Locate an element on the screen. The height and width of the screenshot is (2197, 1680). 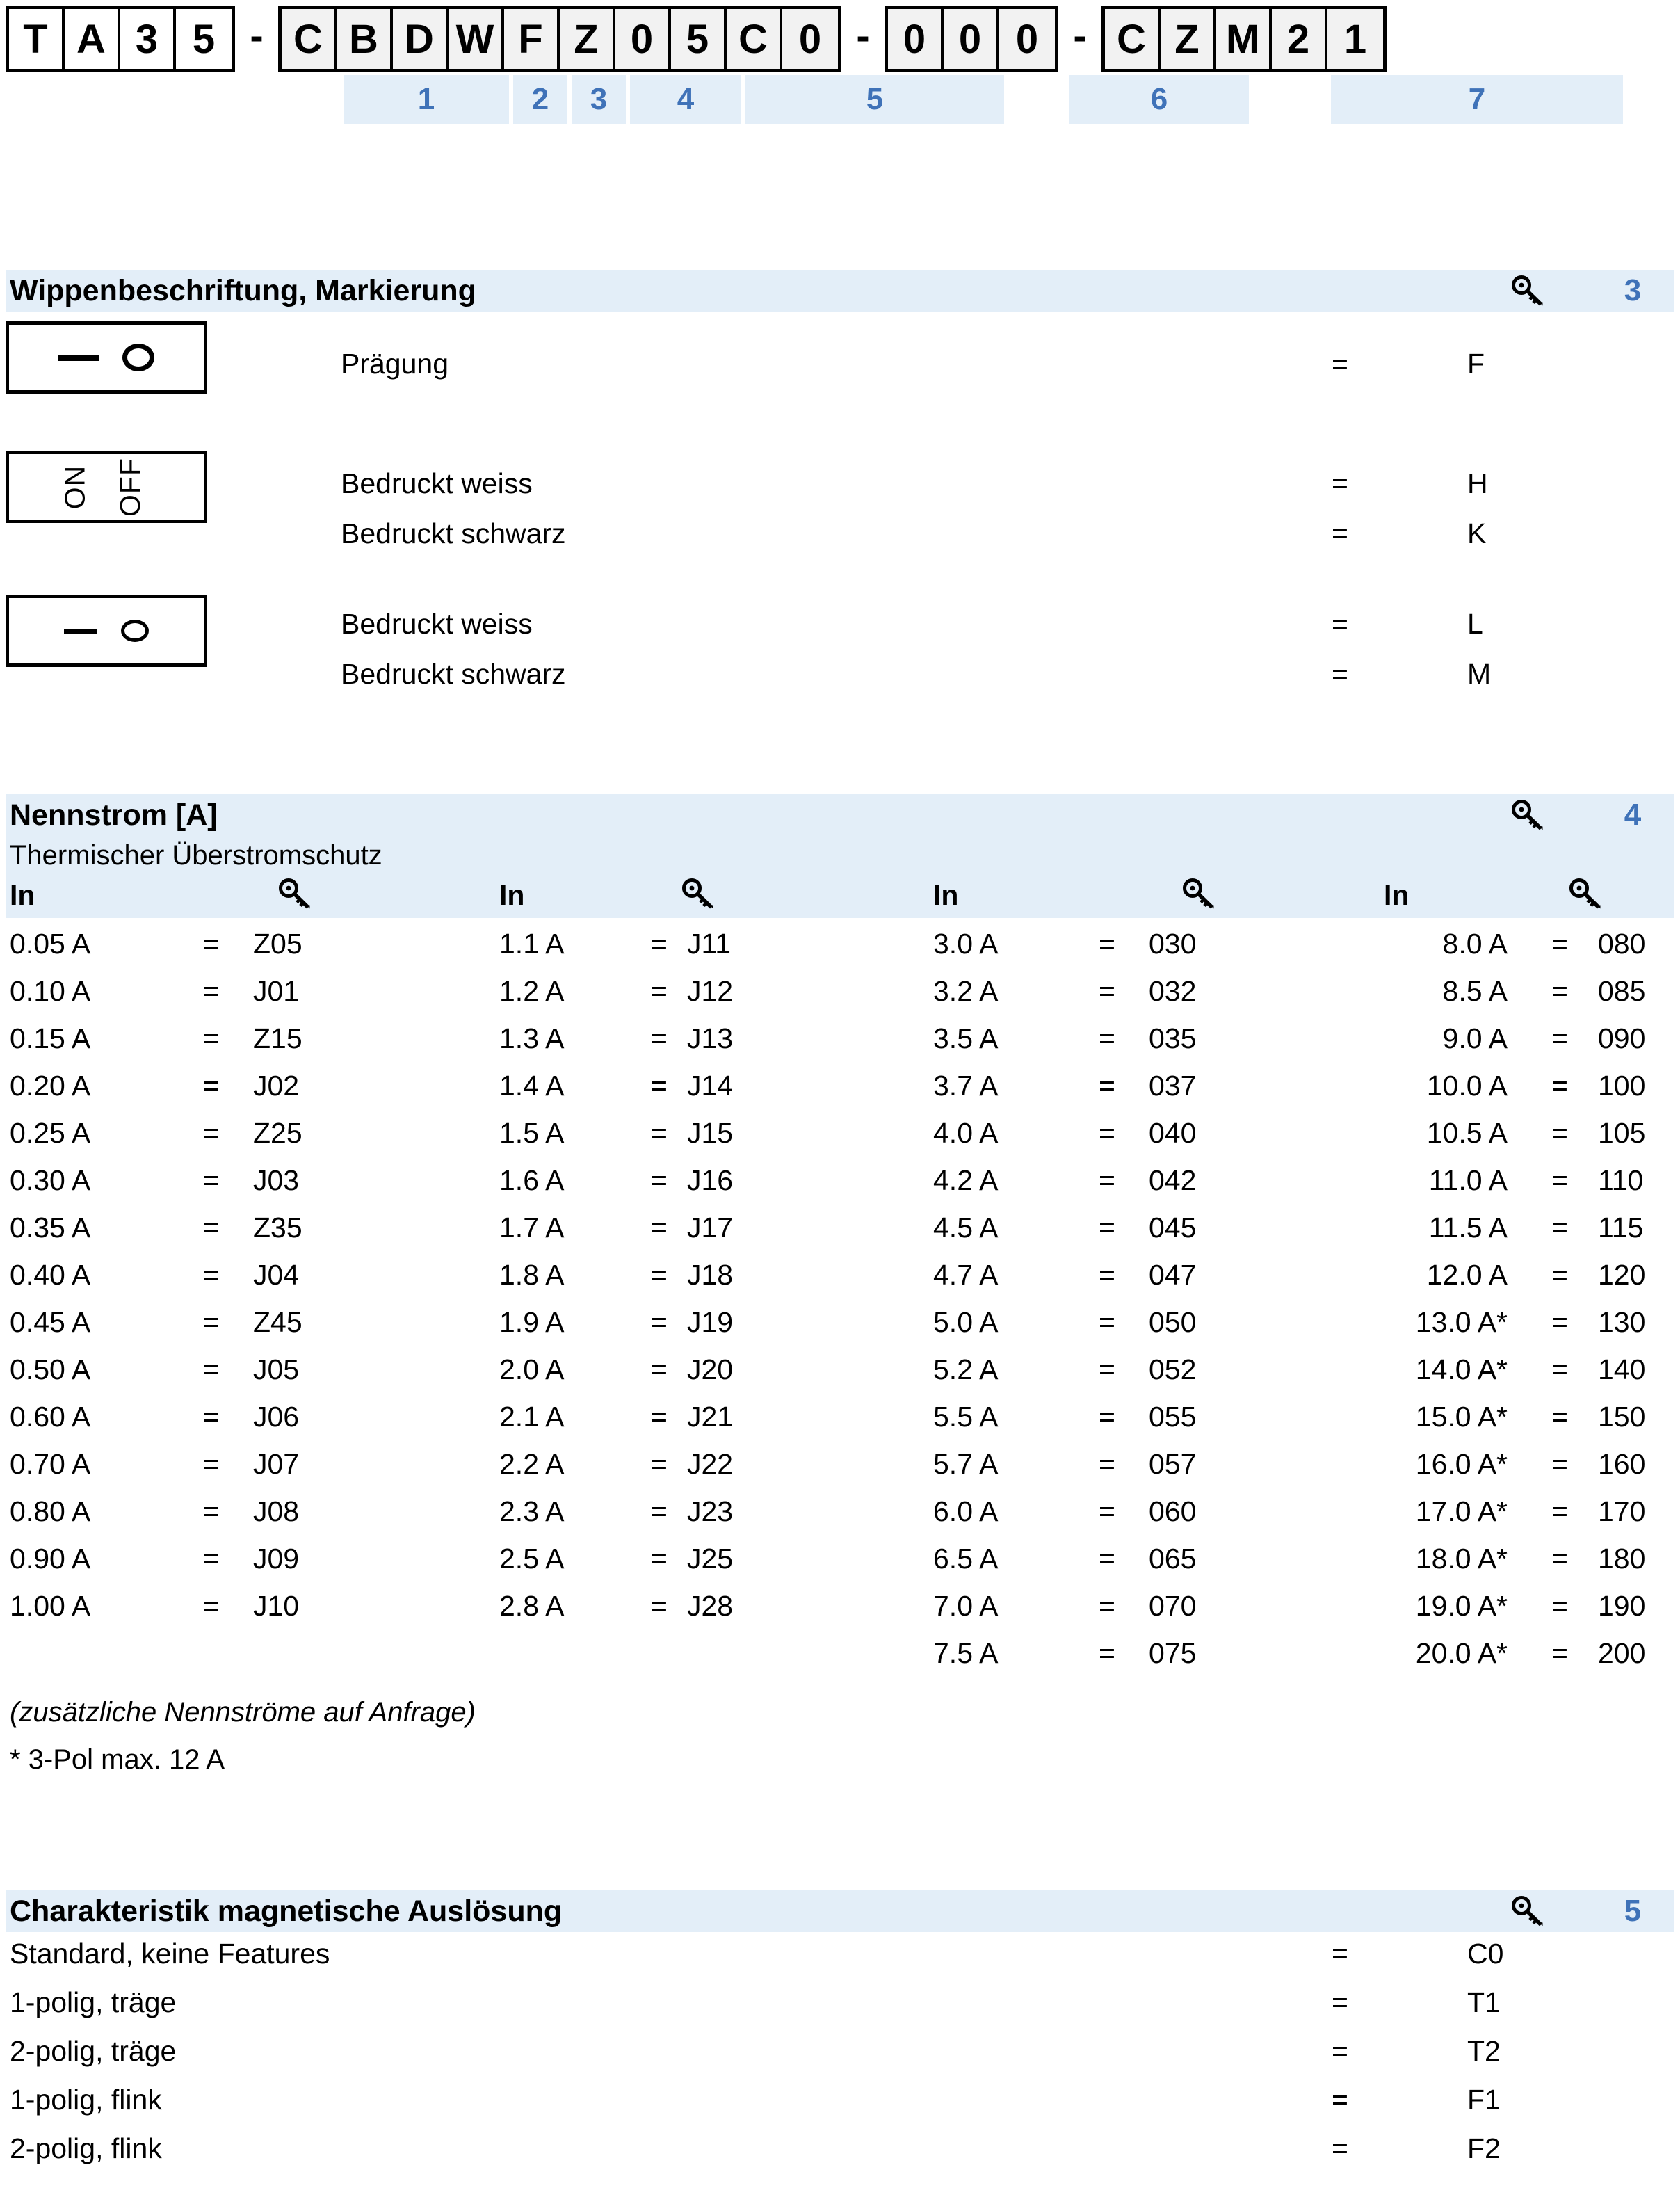
current-code: 052 is located at coordinates (1172, 1370).